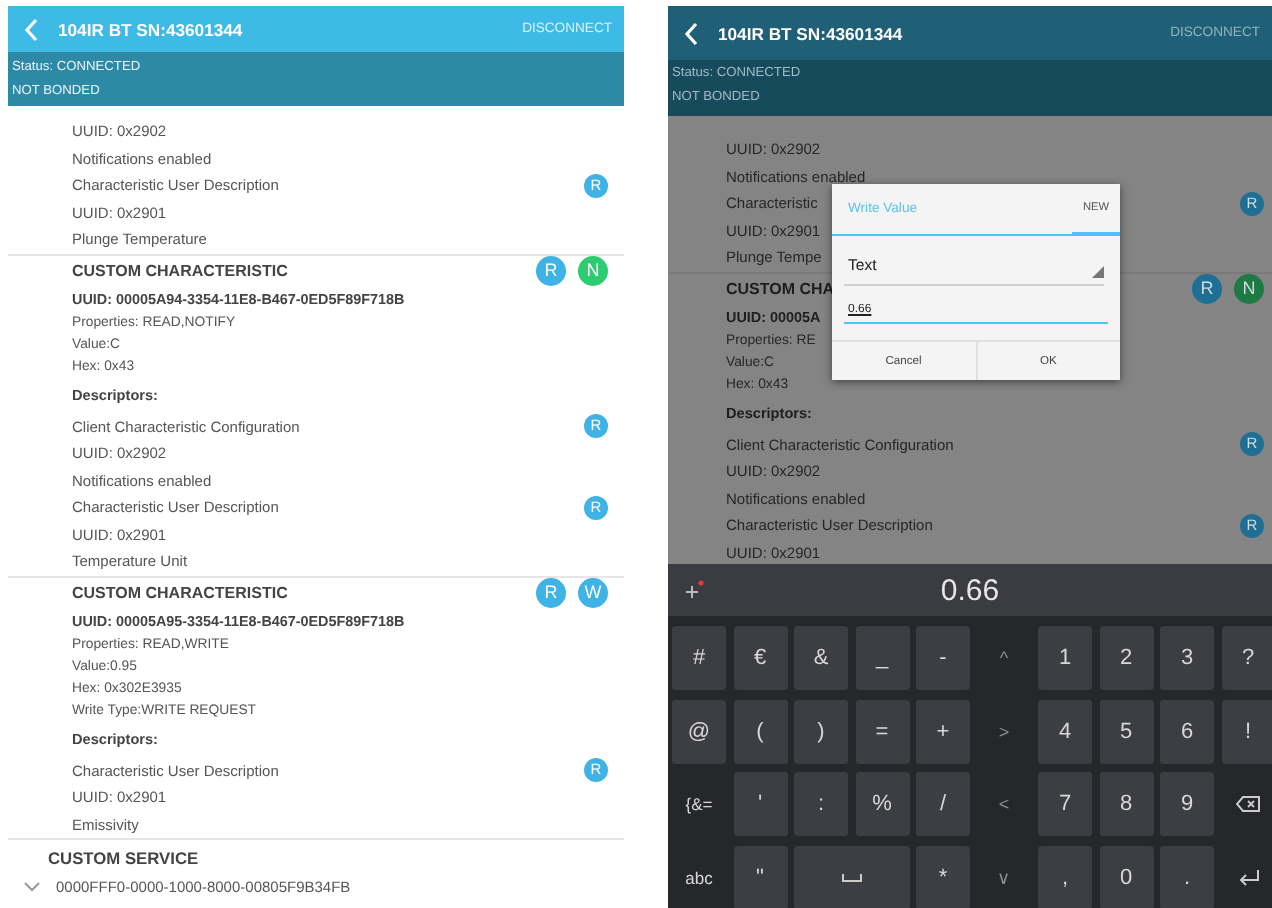 This screenshot has height=908, width=1272. What do you see at coordinates (1248, 804) in the screenshot?
I see `backspace-icon` at bounding box center [1248, 804].